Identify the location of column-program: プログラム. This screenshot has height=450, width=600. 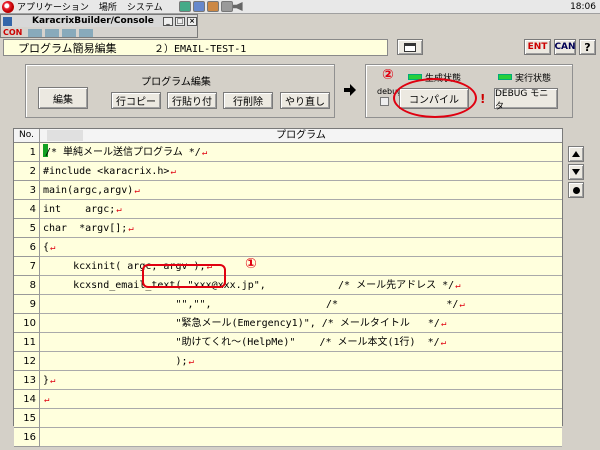
(301, 135).